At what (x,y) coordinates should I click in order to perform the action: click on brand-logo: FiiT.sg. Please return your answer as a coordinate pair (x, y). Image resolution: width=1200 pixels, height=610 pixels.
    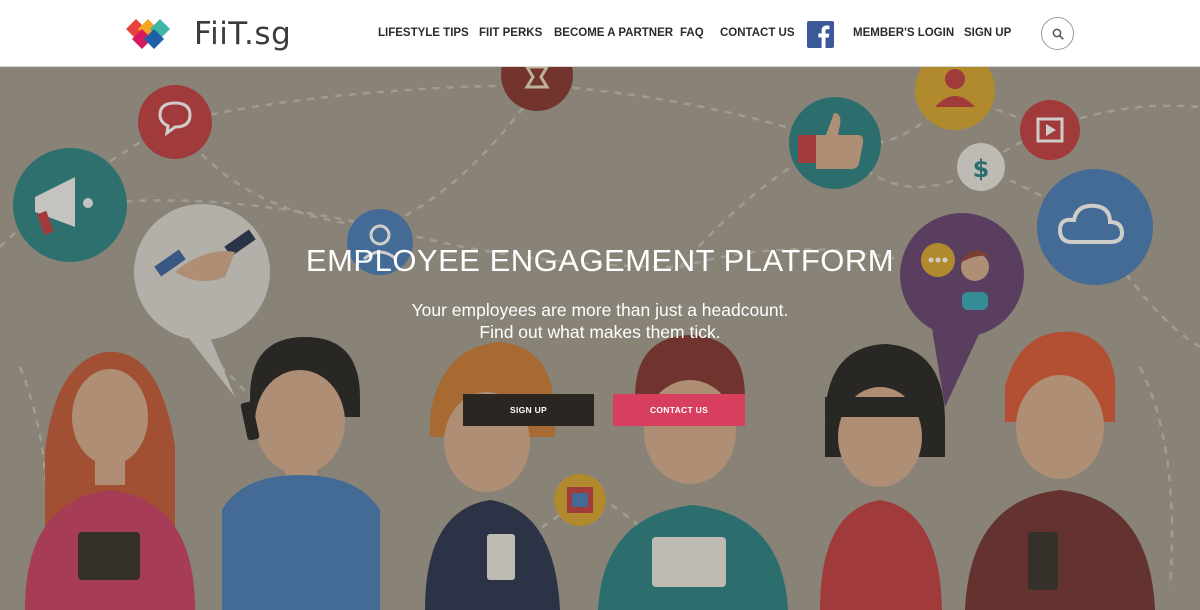
    Looking at the image, I should click on (207, 34).